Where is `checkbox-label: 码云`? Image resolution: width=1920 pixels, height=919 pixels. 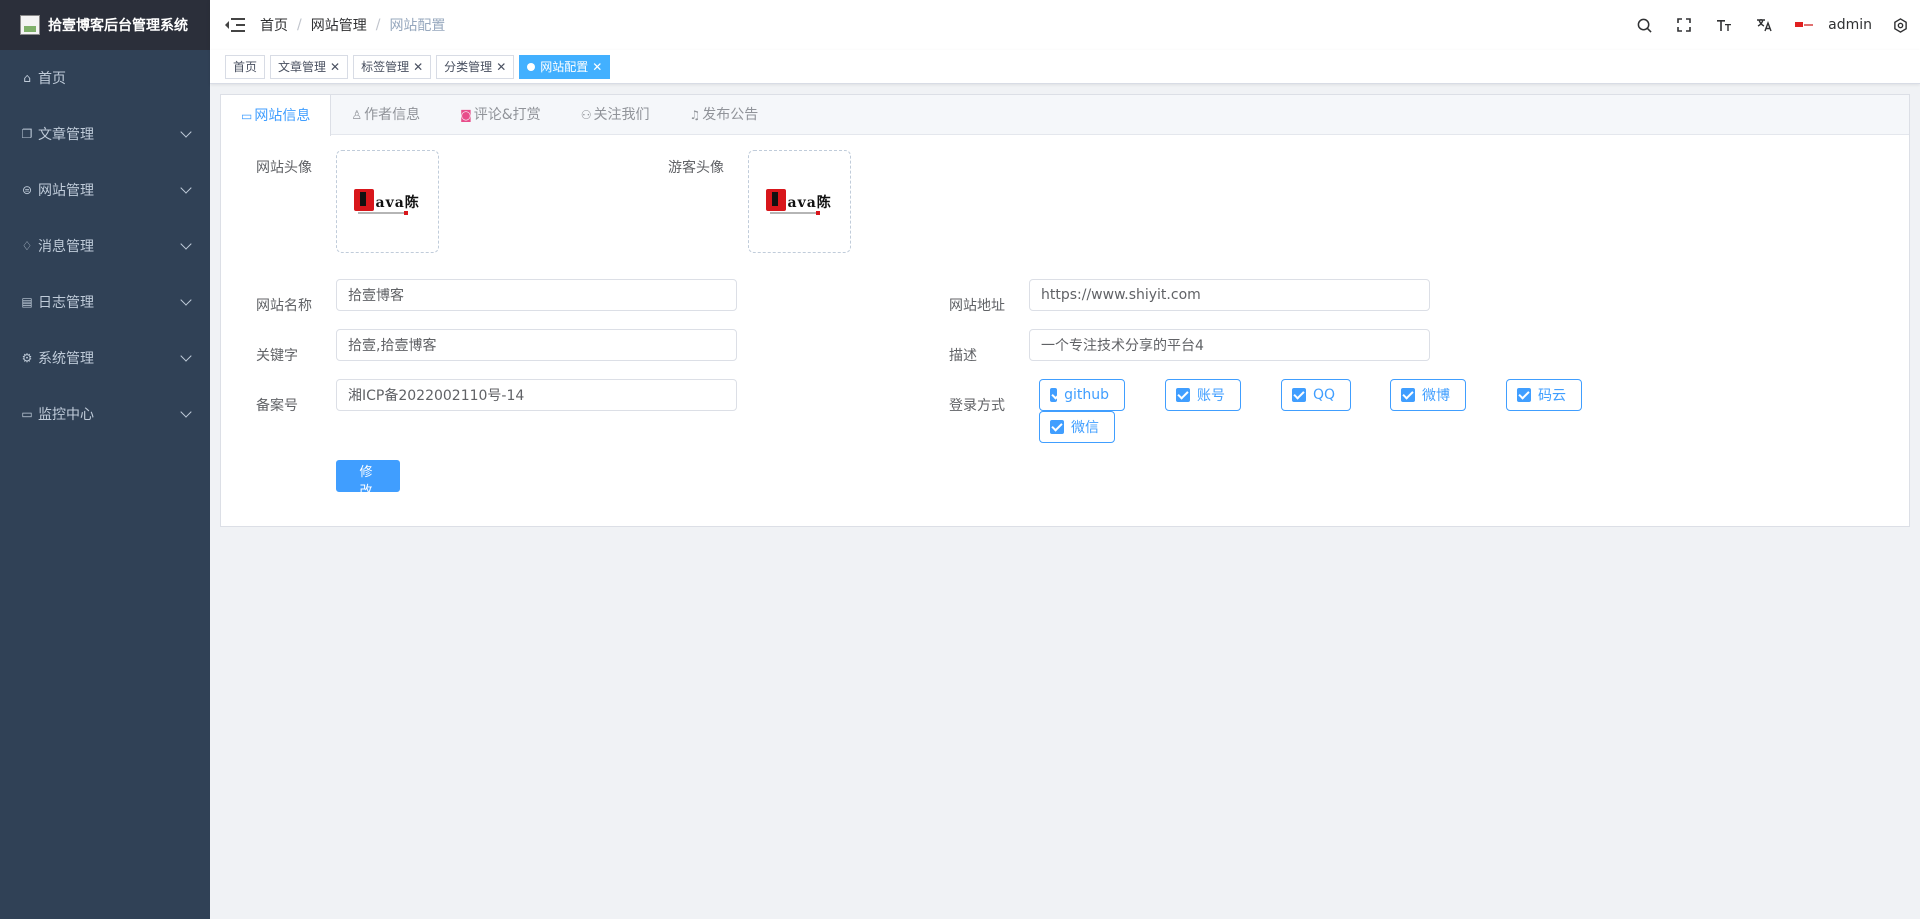 checkbox-label: 码云 is located at coordinates (1552, 396).